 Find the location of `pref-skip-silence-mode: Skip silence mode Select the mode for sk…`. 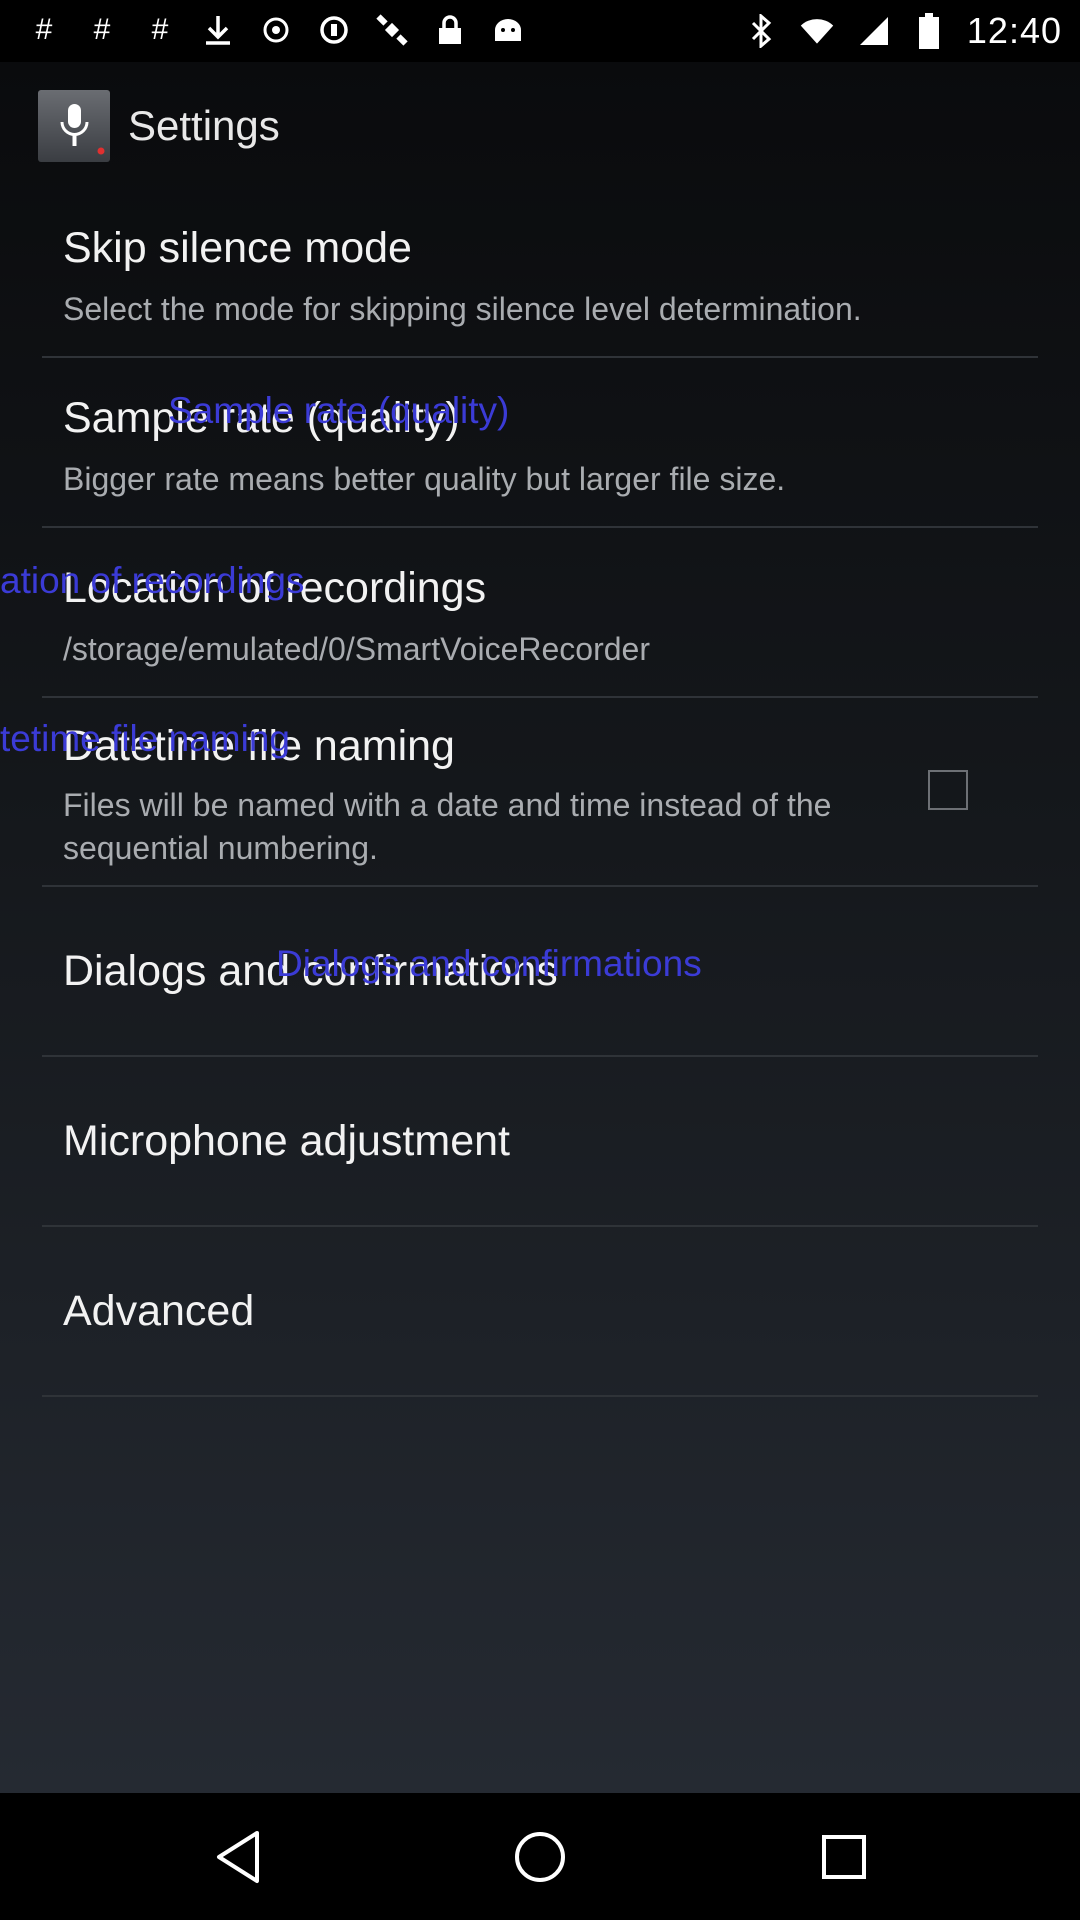

pref-skip-silence-mode: Skip silence mode Select the mode for sk… is located at coordinates (540, 274).